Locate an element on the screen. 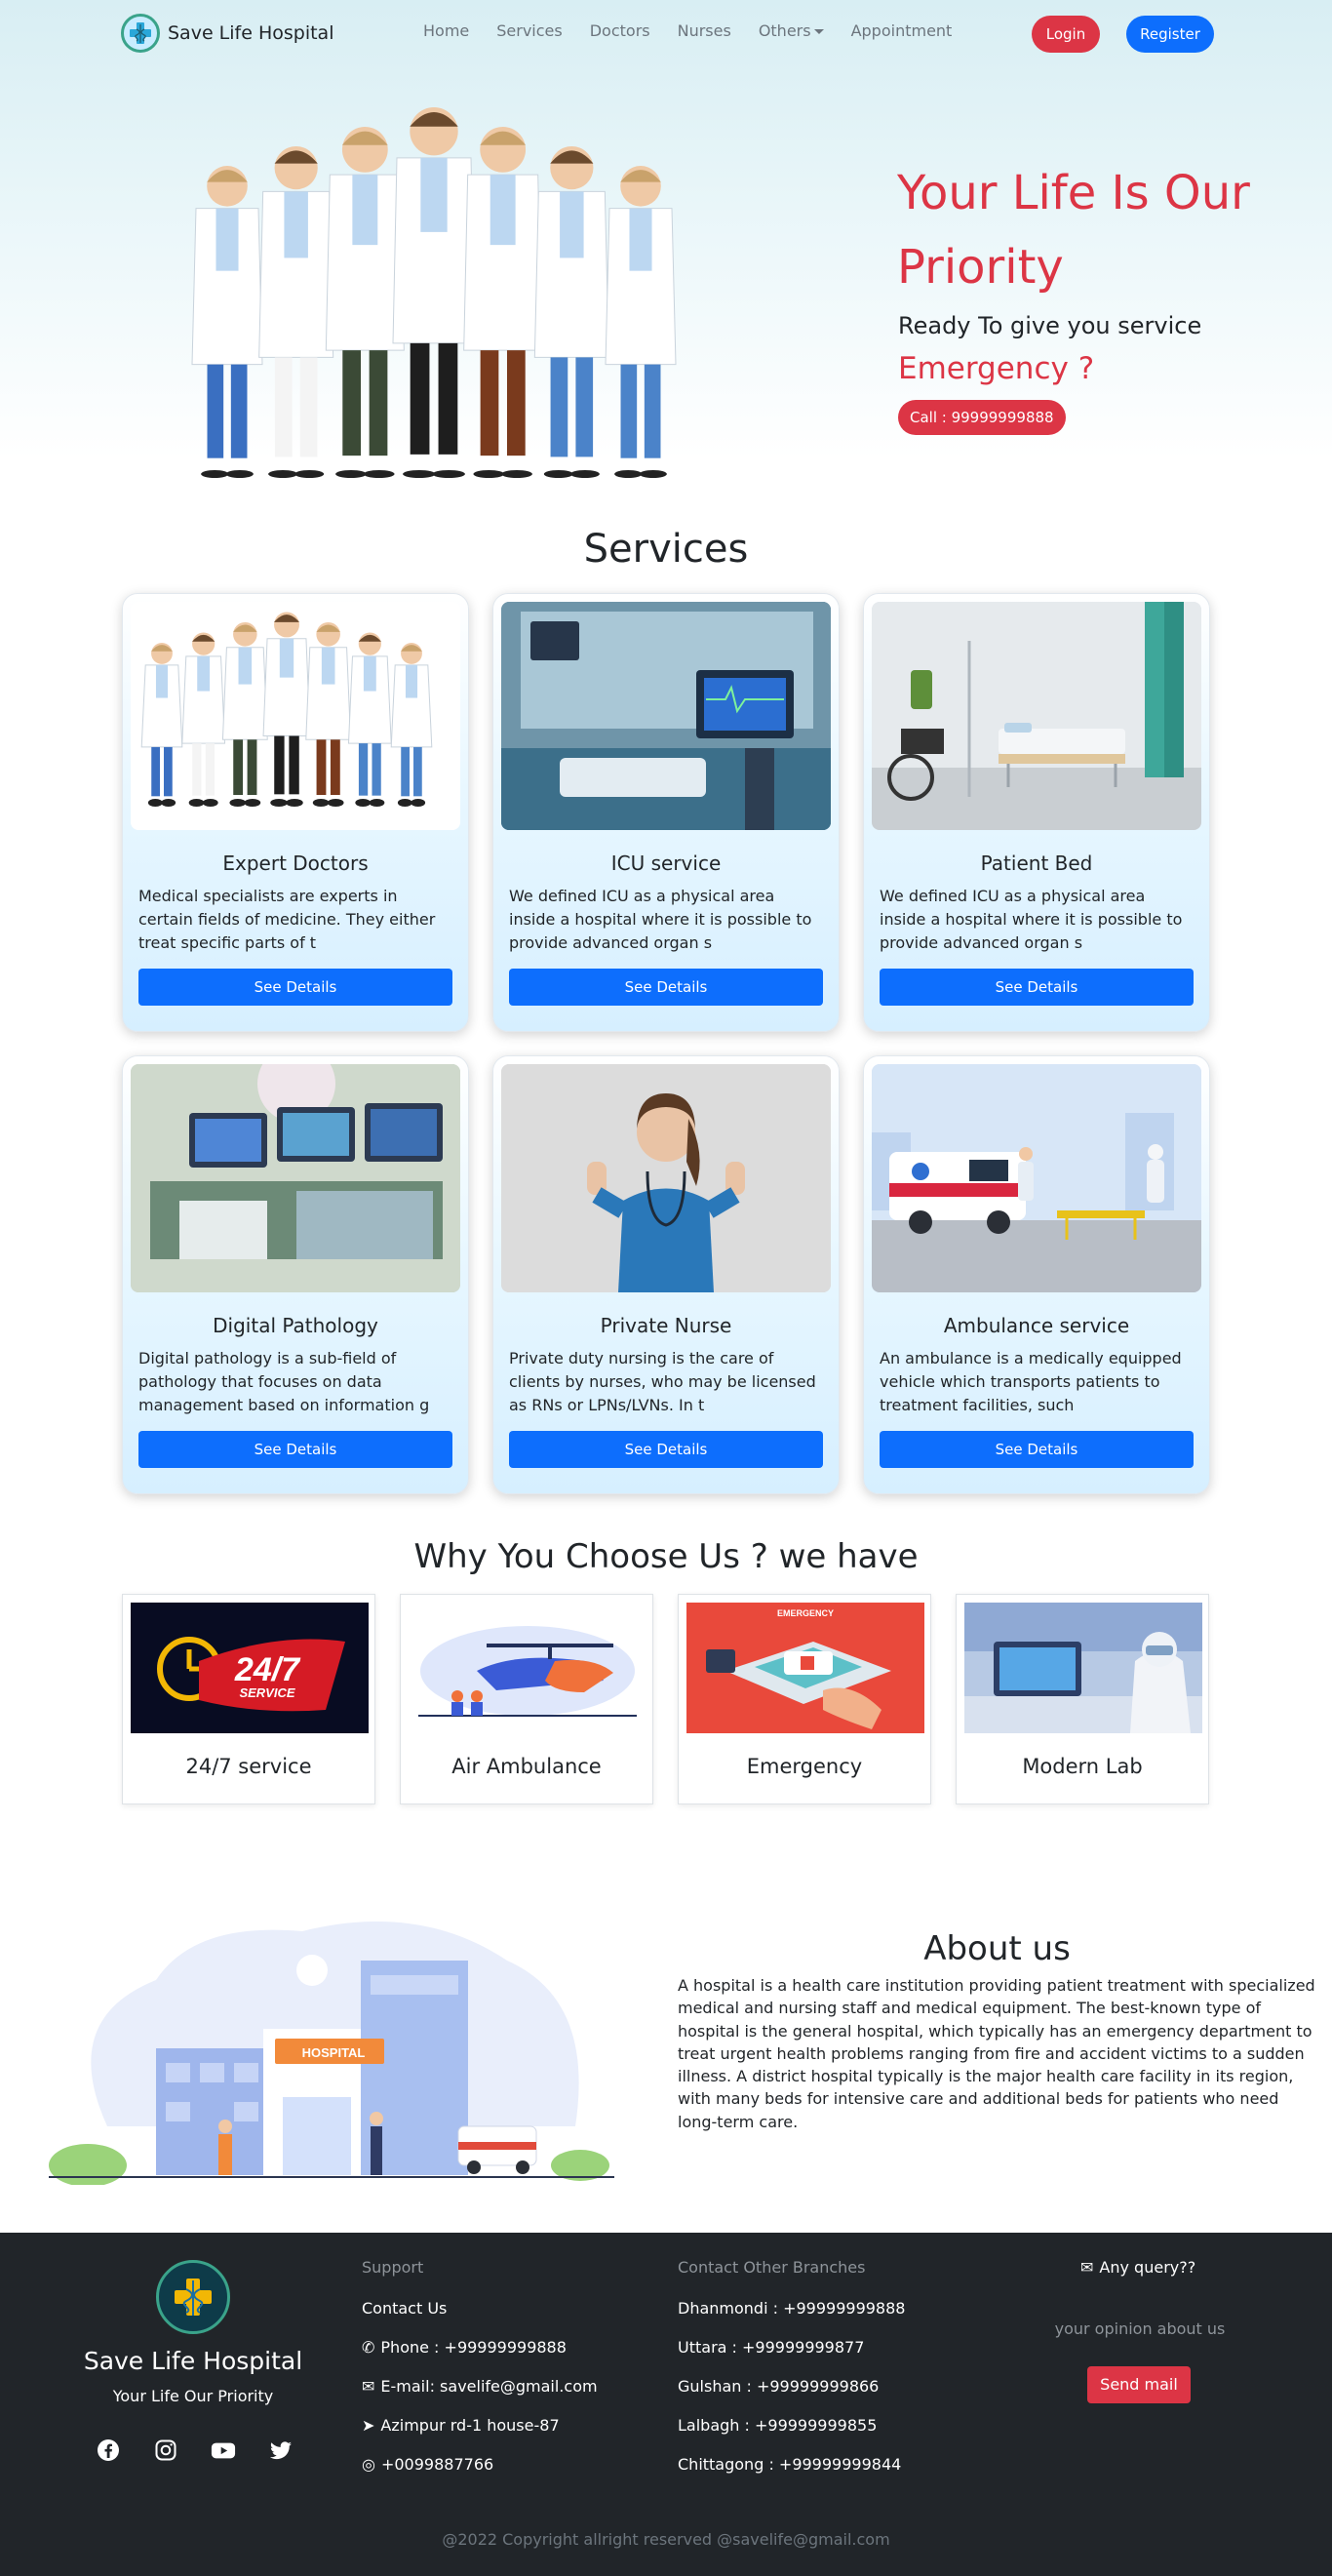 The height and width of the screenshot is (2576, 1332). doctors-group-image is located at coordinates (434, 292).